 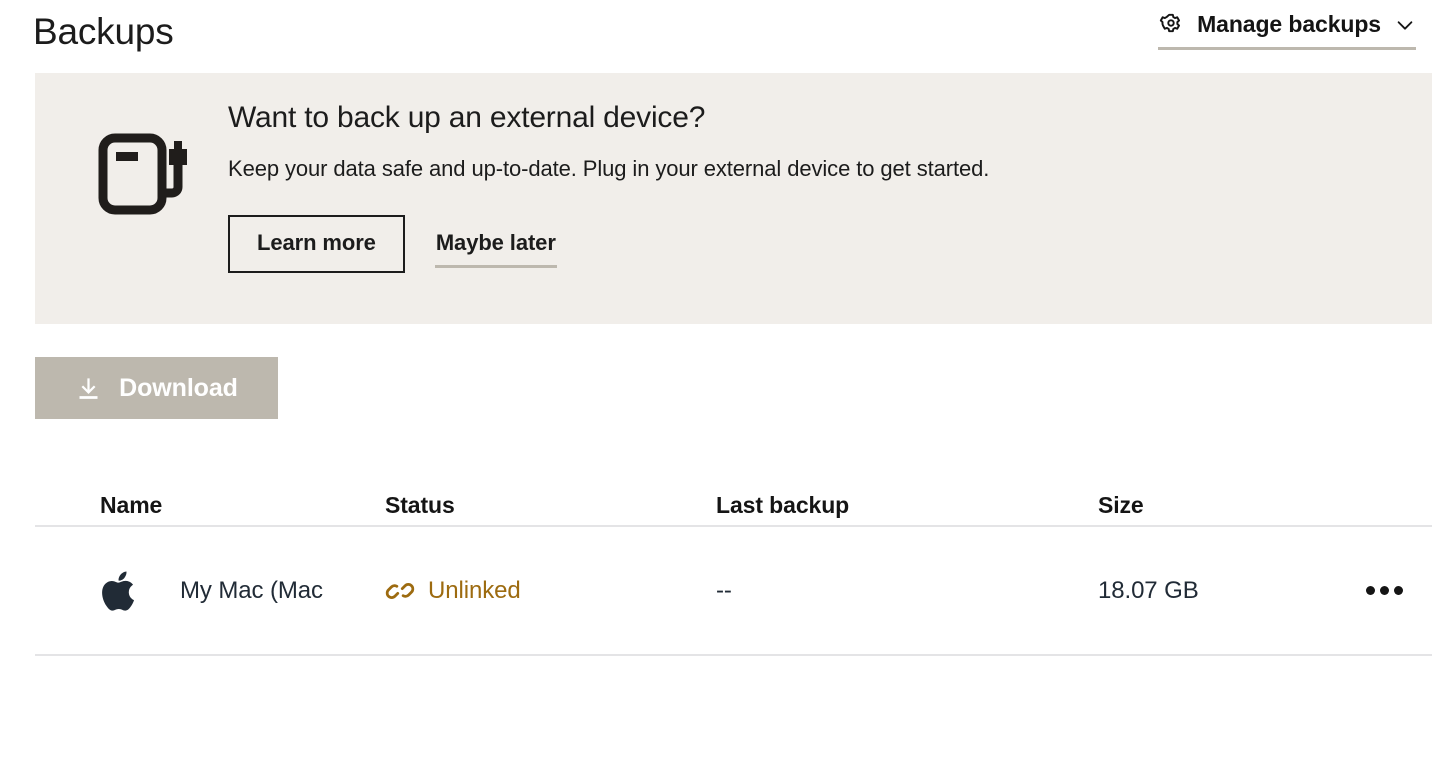 I want to click on column-header-last-backup: Last backup, so click(x=783, y=505).